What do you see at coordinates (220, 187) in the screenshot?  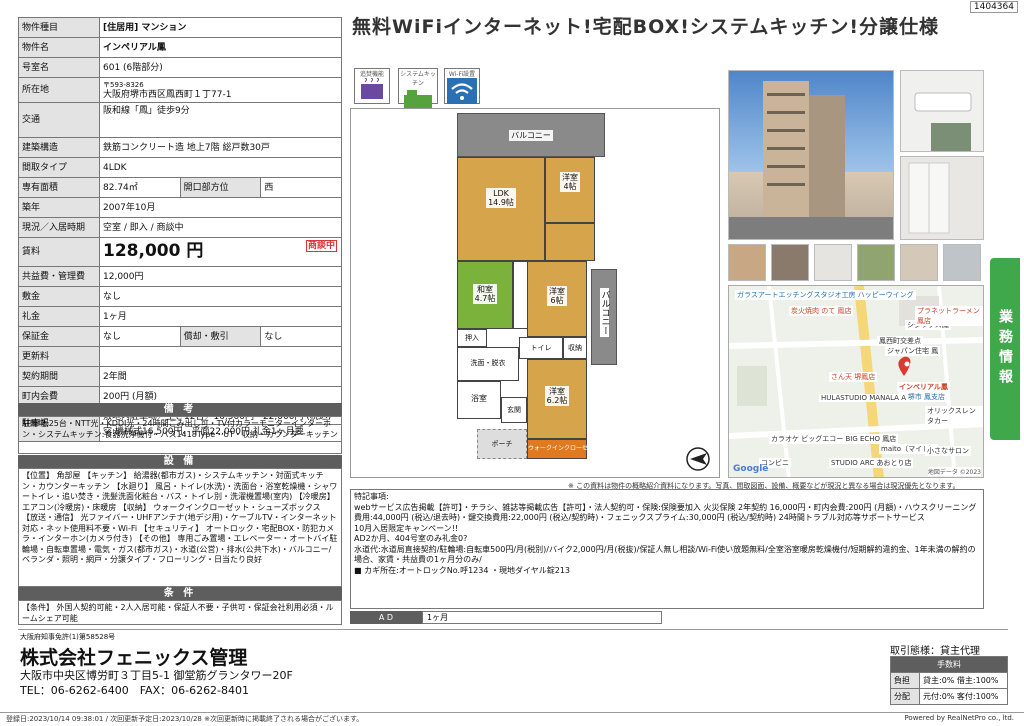 I see `label-direction: 開口部方位` at bounding box center [220, 187].